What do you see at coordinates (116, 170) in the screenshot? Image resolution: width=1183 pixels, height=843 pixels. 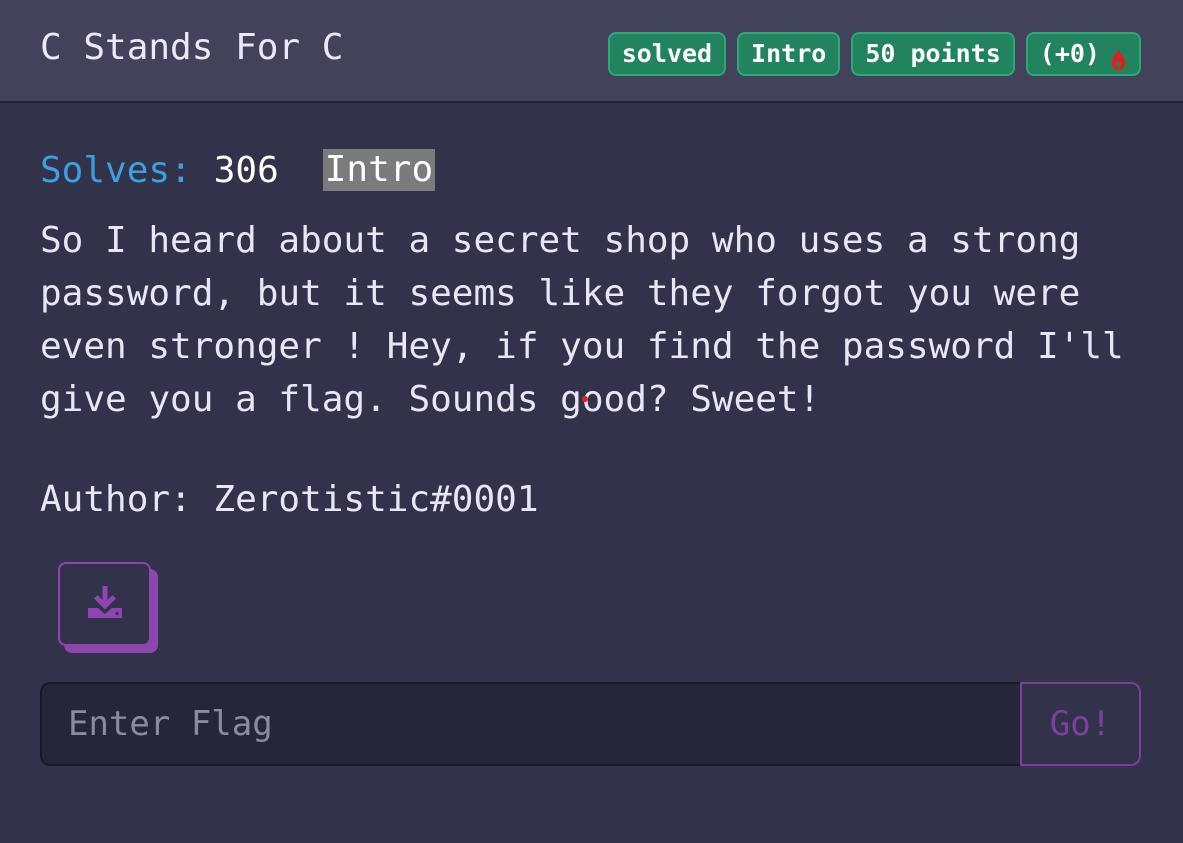 I see `solves-label: Solves:` at bounding box center [116, 170].